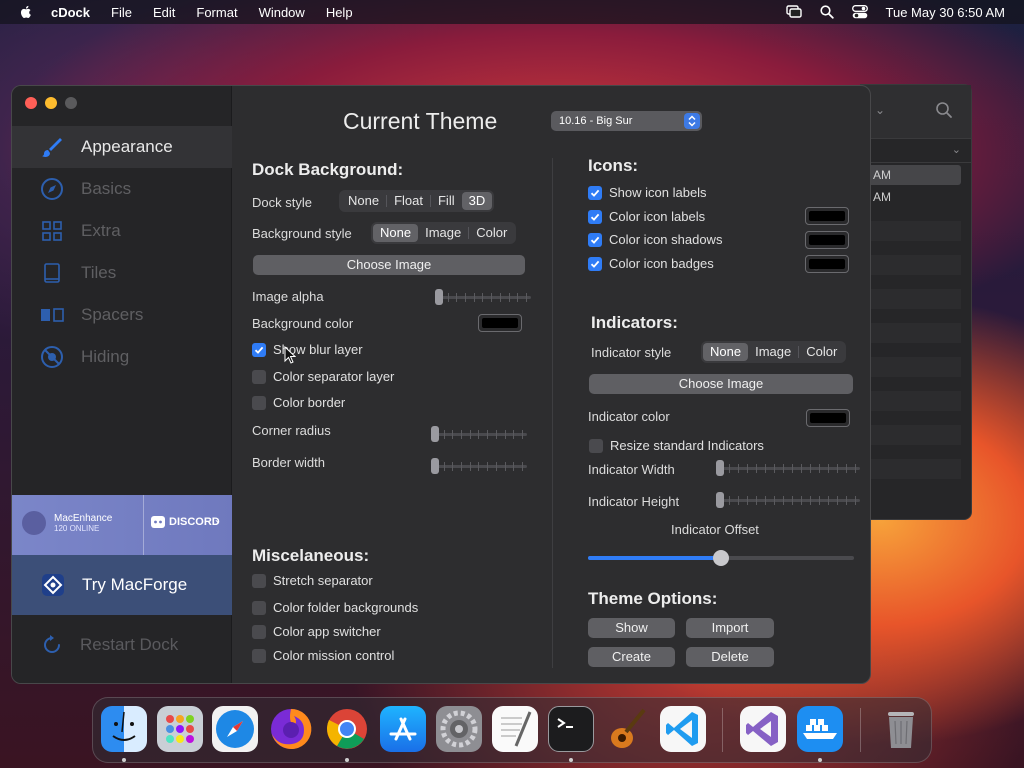 This screenshot has width=1024, height=768. What do you see at coordinates (491, 233) in the screenshot?
I see `background-style-color: Color` at bounding box center [491, 233].